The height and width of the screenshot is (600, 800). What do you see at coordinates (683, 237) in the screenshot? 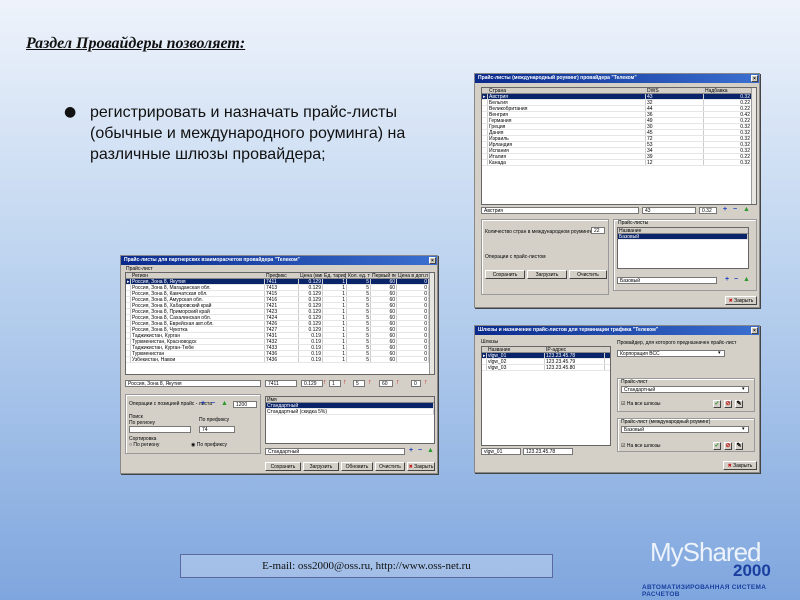
I see `list-item: Базовый` at bounding box center [683, 237].